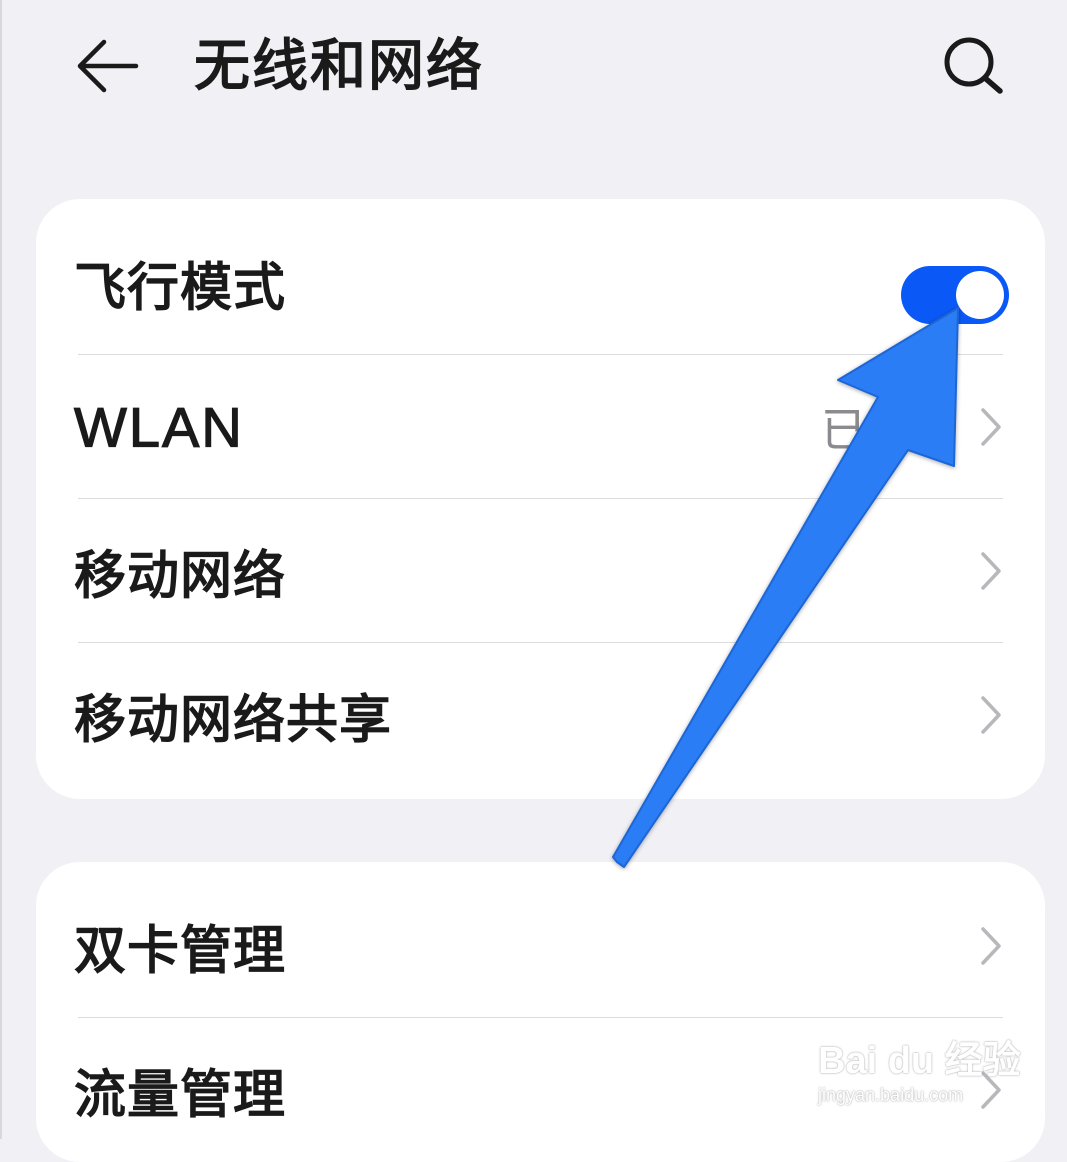  What do you see at coordinates (180, 1095) in the screenshot?
I see `row-label: 流量管理` at bounding box center [180, 1095].